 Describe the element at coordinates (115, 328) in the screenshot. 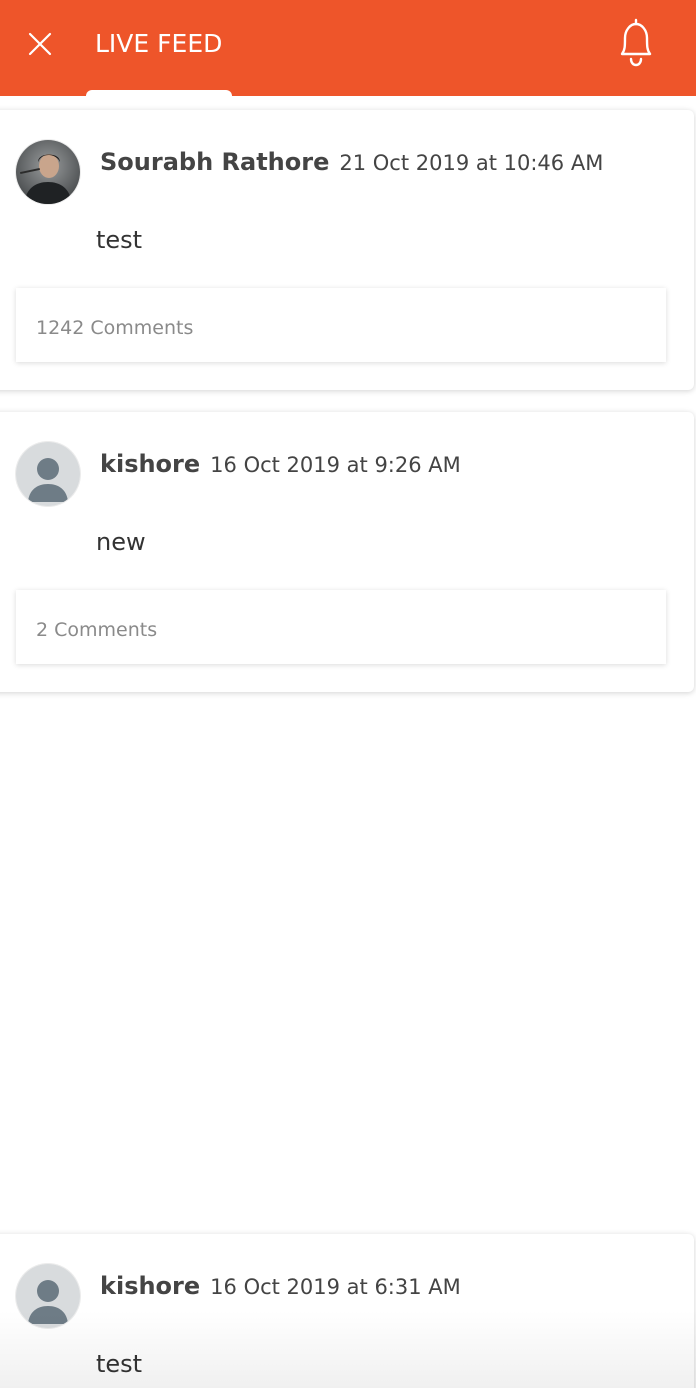

I see `comments-count: 1242 Comments` at that location.